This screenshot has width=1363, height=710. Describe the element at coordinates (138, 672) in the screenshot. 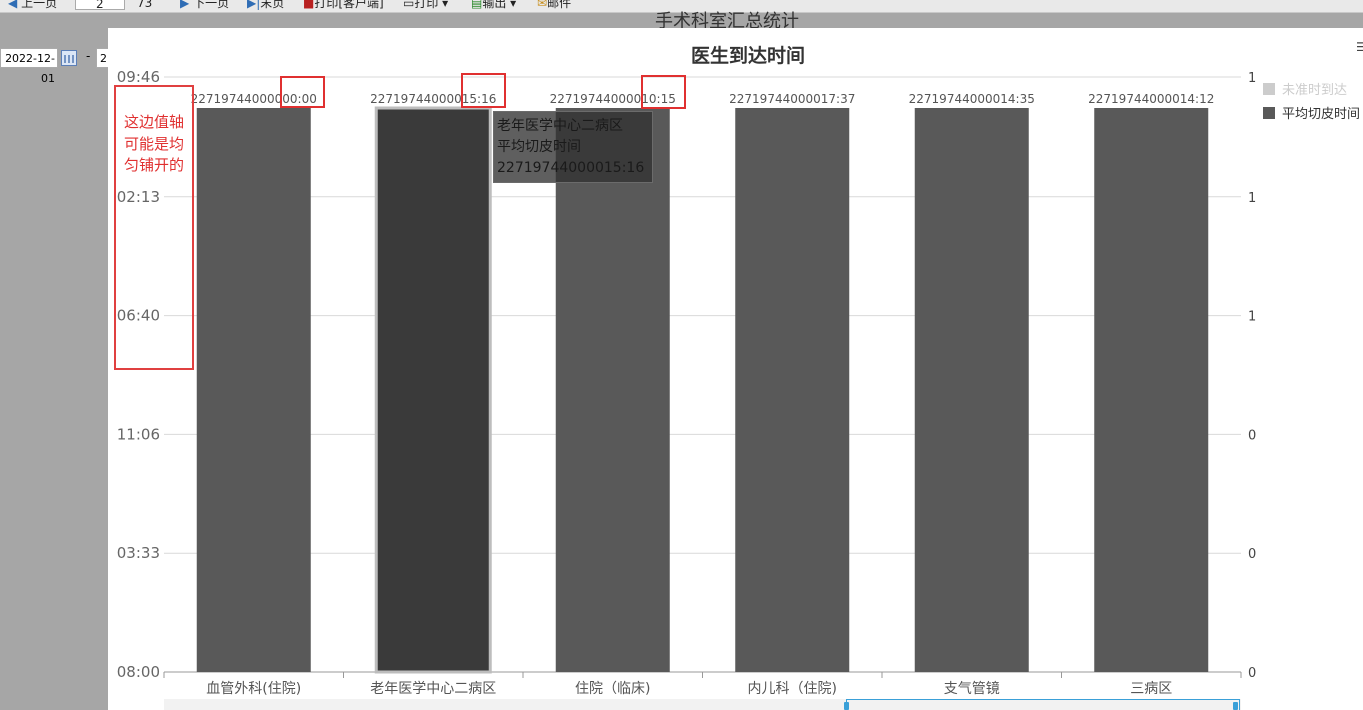

I see `y-tick-label-left: 08:00` at that location.